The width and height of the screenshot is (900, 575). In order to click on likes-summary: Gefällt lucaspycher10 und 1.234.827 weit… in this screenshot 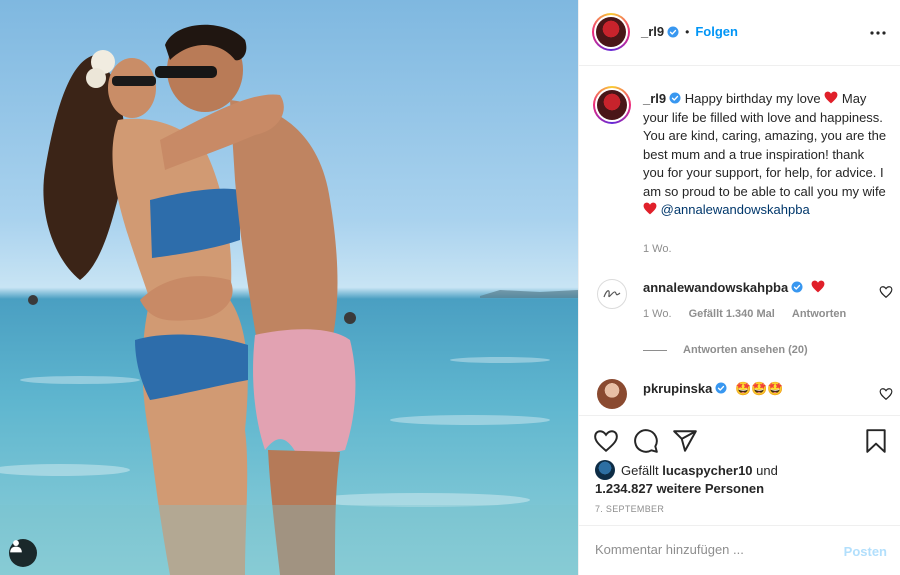, I will do `click(686, 479)`.